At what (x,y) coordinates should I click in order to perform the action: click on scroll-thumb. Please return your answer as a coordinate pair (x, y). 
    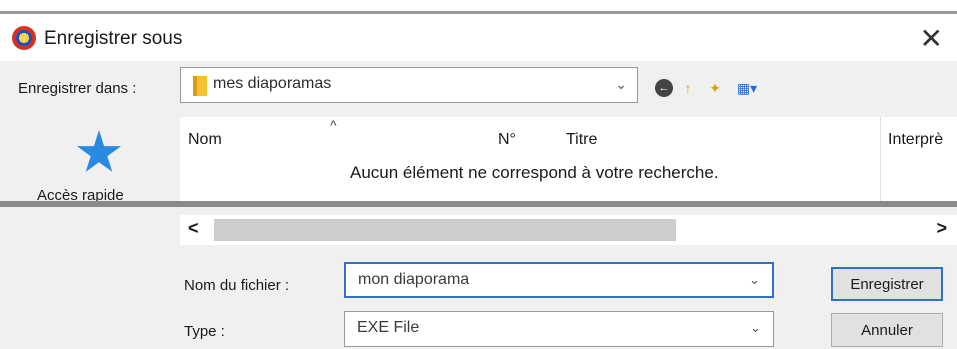
    Looking at the image, I should click on (445, 230).